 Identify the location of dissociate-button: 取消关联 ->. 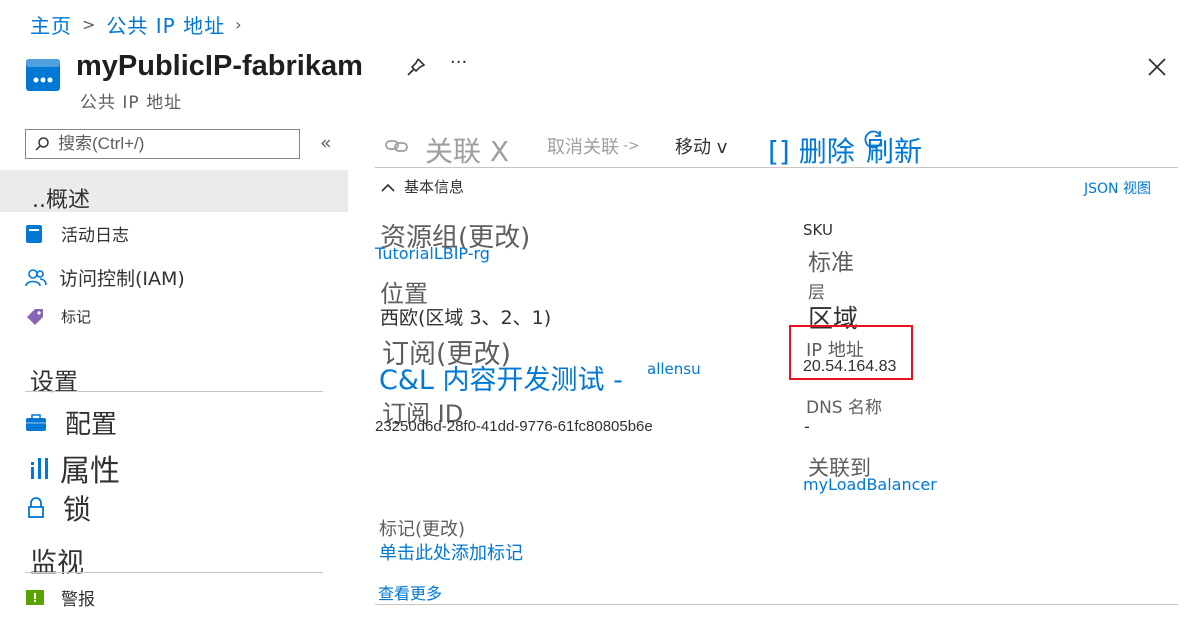
(593, 146).